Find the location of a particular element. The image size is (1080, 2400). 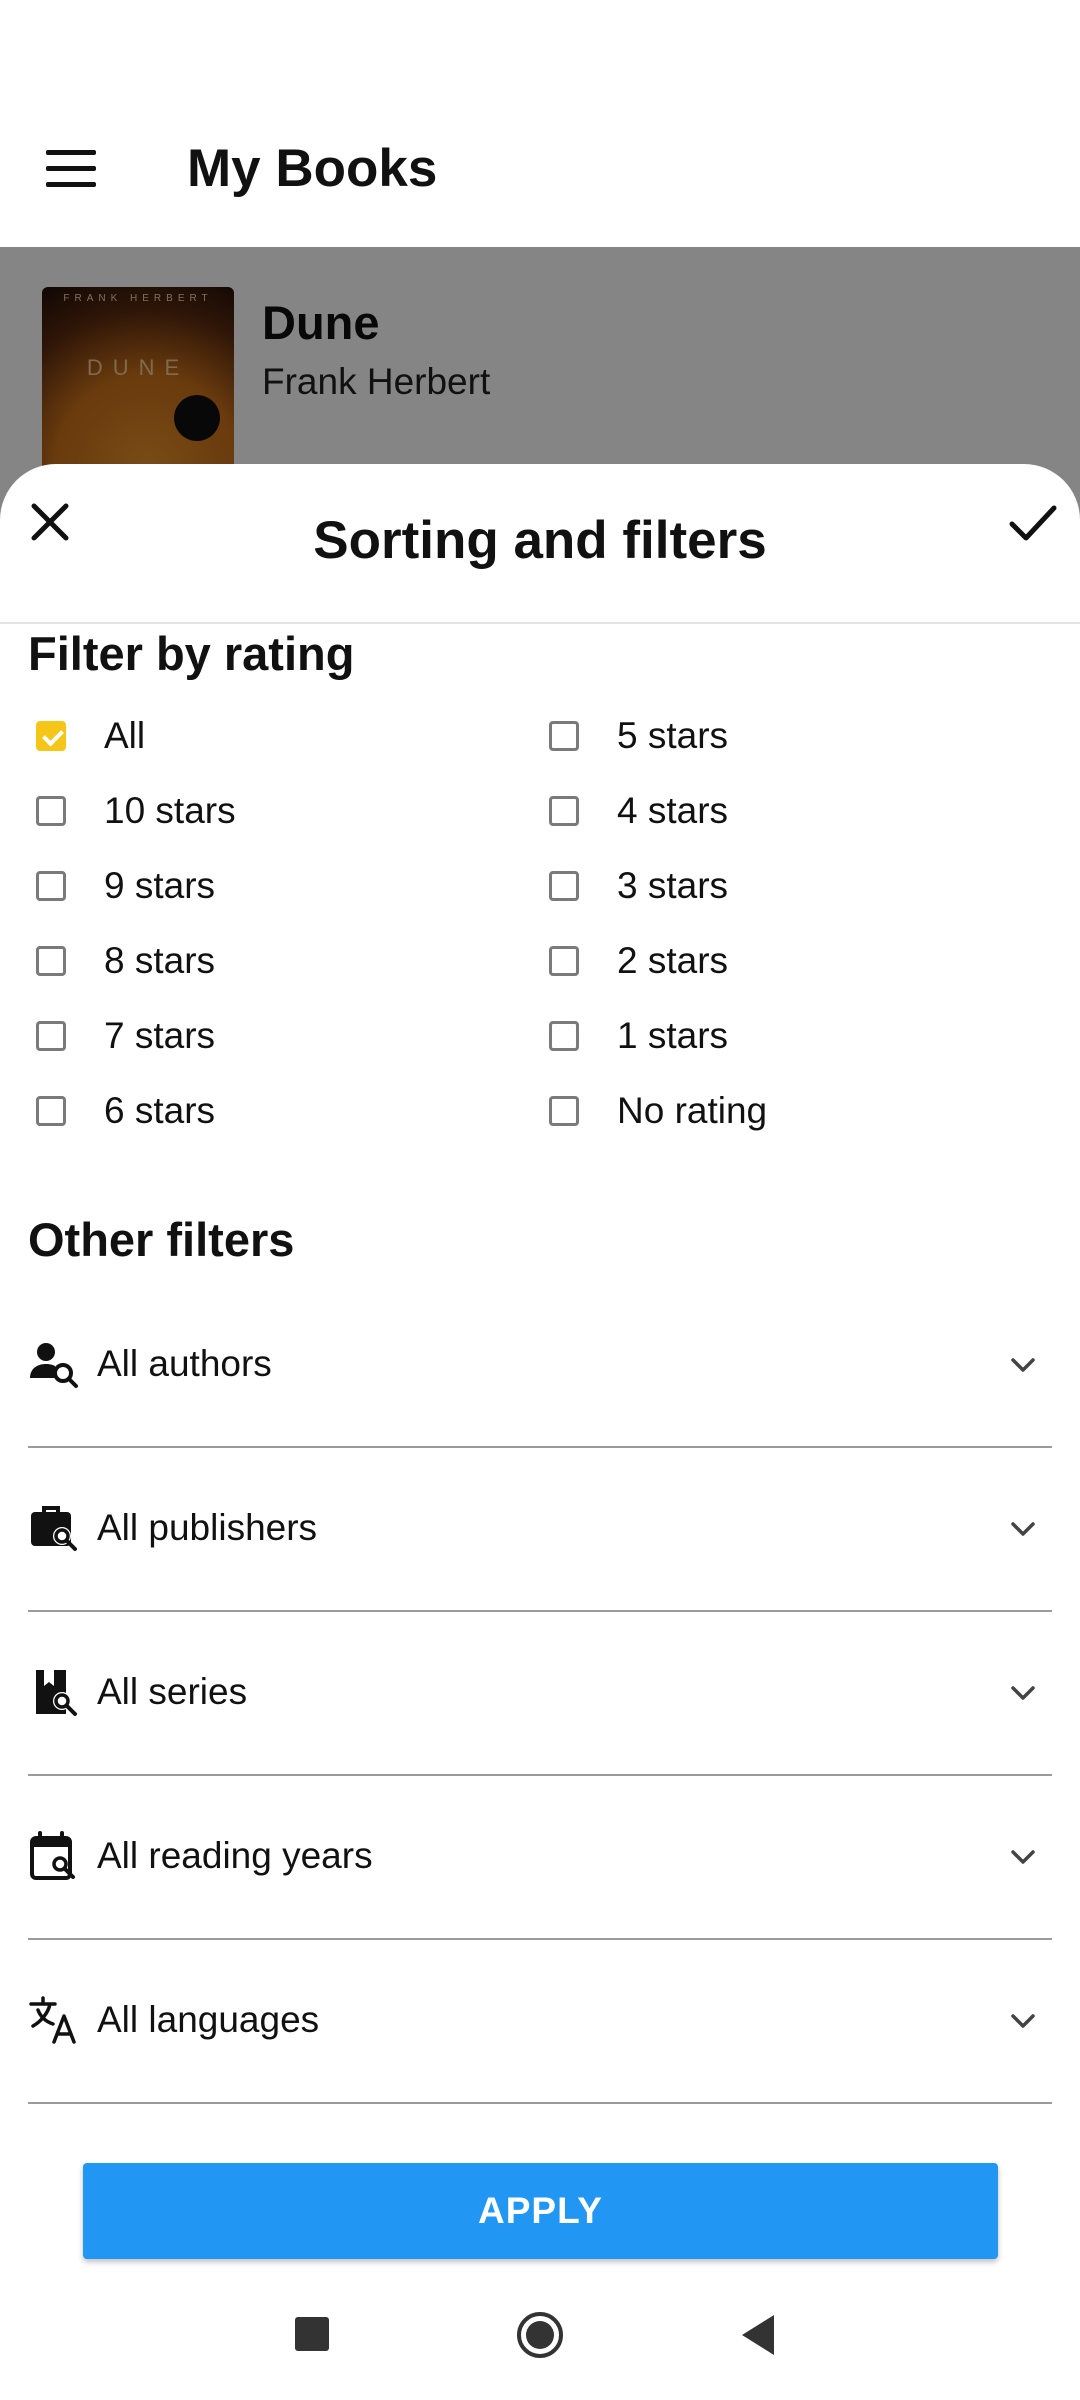

rating-1-checkbox: 1 stars is located at coordinates (634, 1036).